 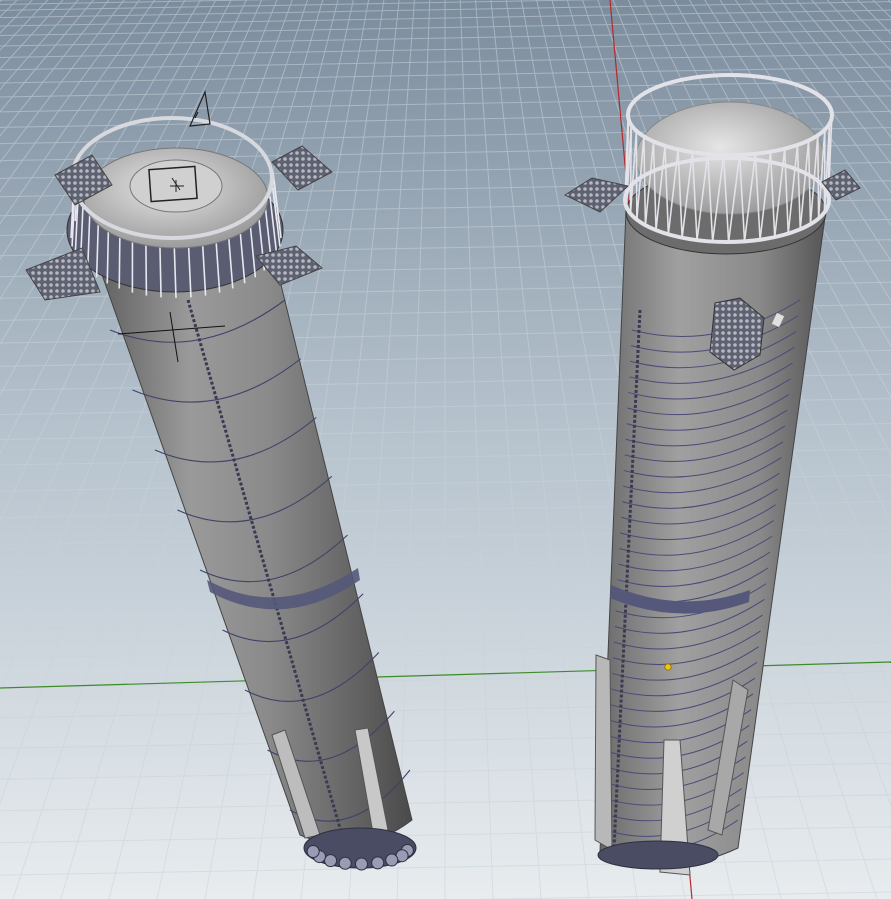 What do you see at coordinates (668, 667) in the screenshot?
I see `marker-yellow` at bounding box center [668, 667].